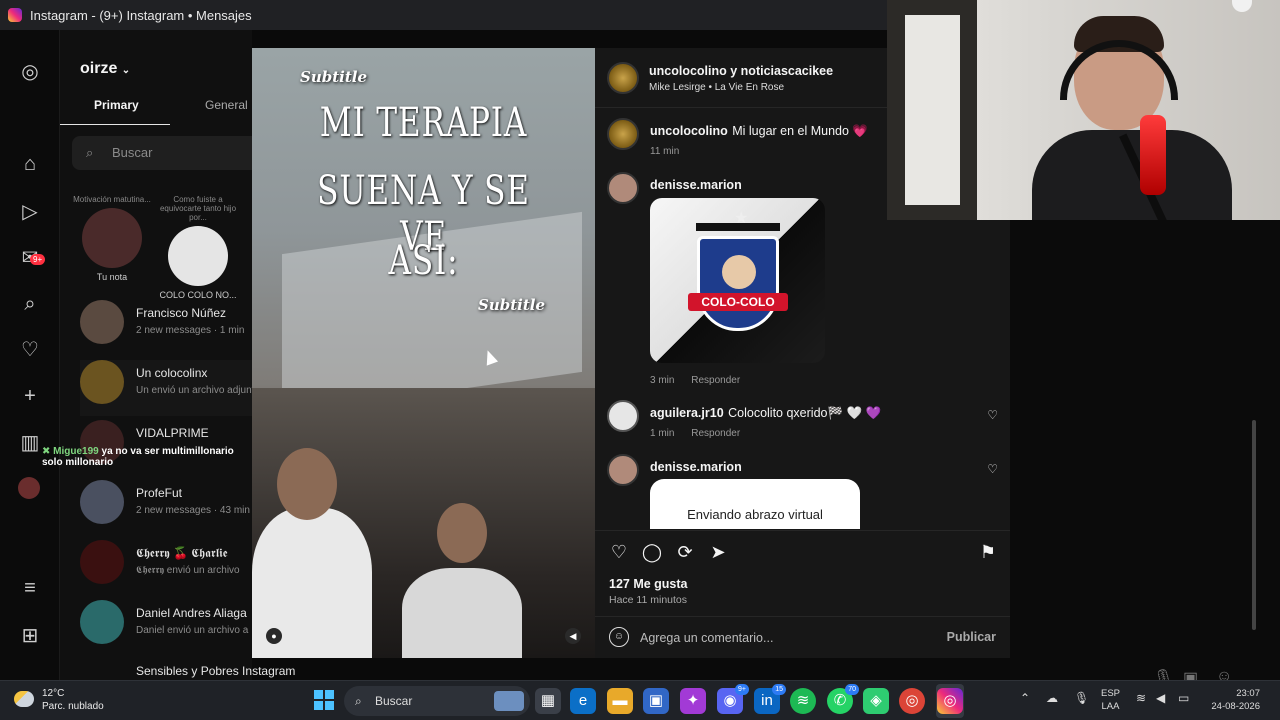 The image size is (1280, 720). Describe the element at coordinates (226, 105) in the screenshot. I see `tab-general: General` at that location.